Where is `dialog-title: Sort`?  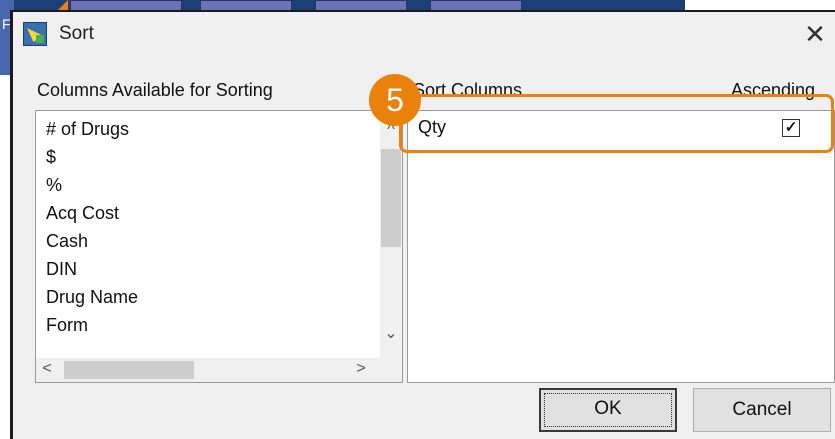 dialog-title: Sort is located at coordinates (76, 33).